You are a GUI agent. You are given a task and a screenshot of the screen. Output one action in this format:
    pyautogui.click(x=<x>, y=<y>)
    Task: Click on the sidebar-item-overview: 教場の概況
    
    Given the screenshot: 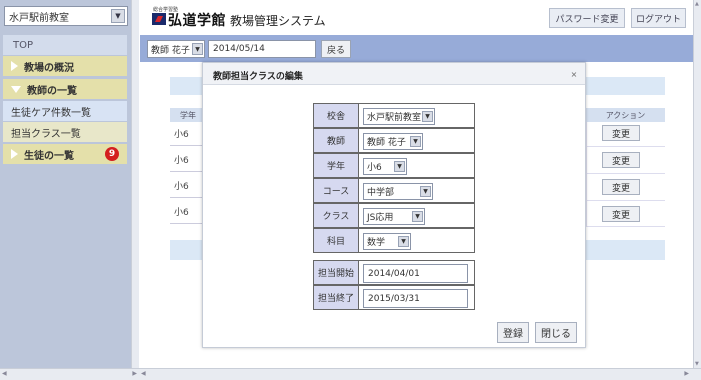 What is the action you would take?
    pyautogui.click(x=65, y=66)
    